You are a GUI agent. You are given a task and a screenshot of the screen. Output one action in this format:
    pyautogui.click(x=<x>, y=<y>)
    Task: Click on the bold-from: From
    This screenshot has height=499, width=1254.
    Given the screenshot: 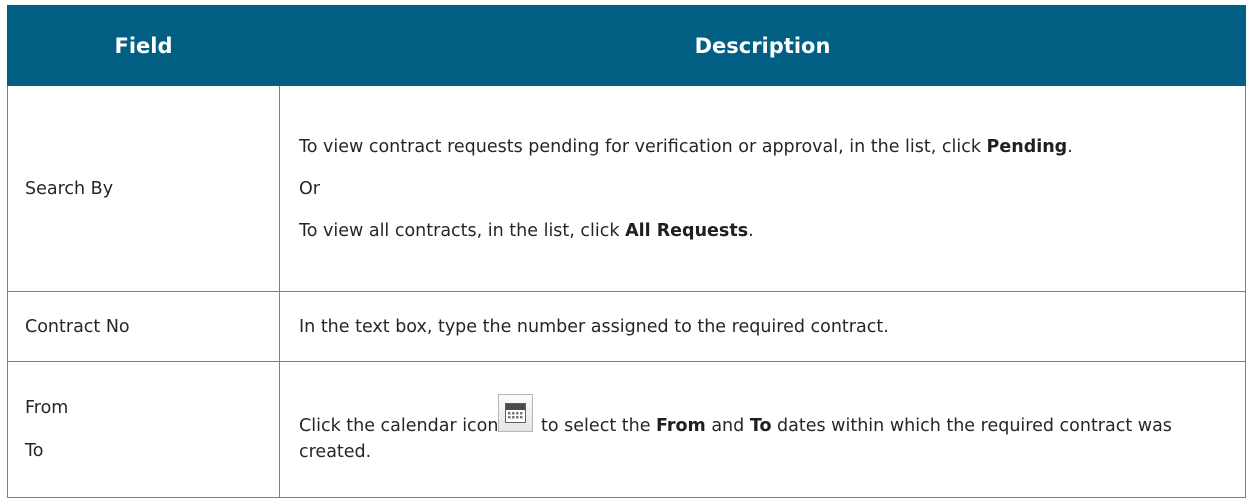 What is the action you would take?
    pyautogui.click(x=681, y=426)
    